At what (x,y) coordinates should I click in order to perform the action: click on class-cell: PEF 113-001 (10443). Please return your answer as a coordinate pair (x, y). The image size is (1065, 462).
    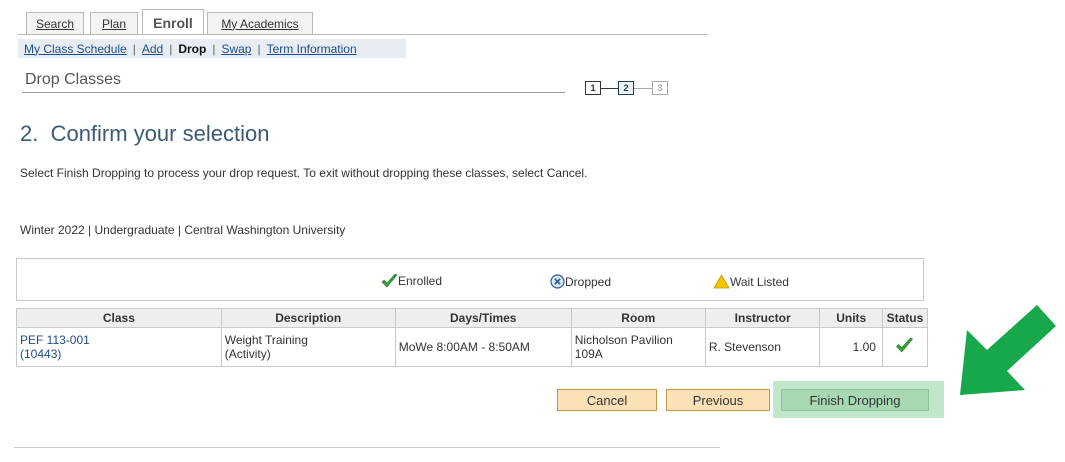
    Looking at the image, I should click on (119, 347).